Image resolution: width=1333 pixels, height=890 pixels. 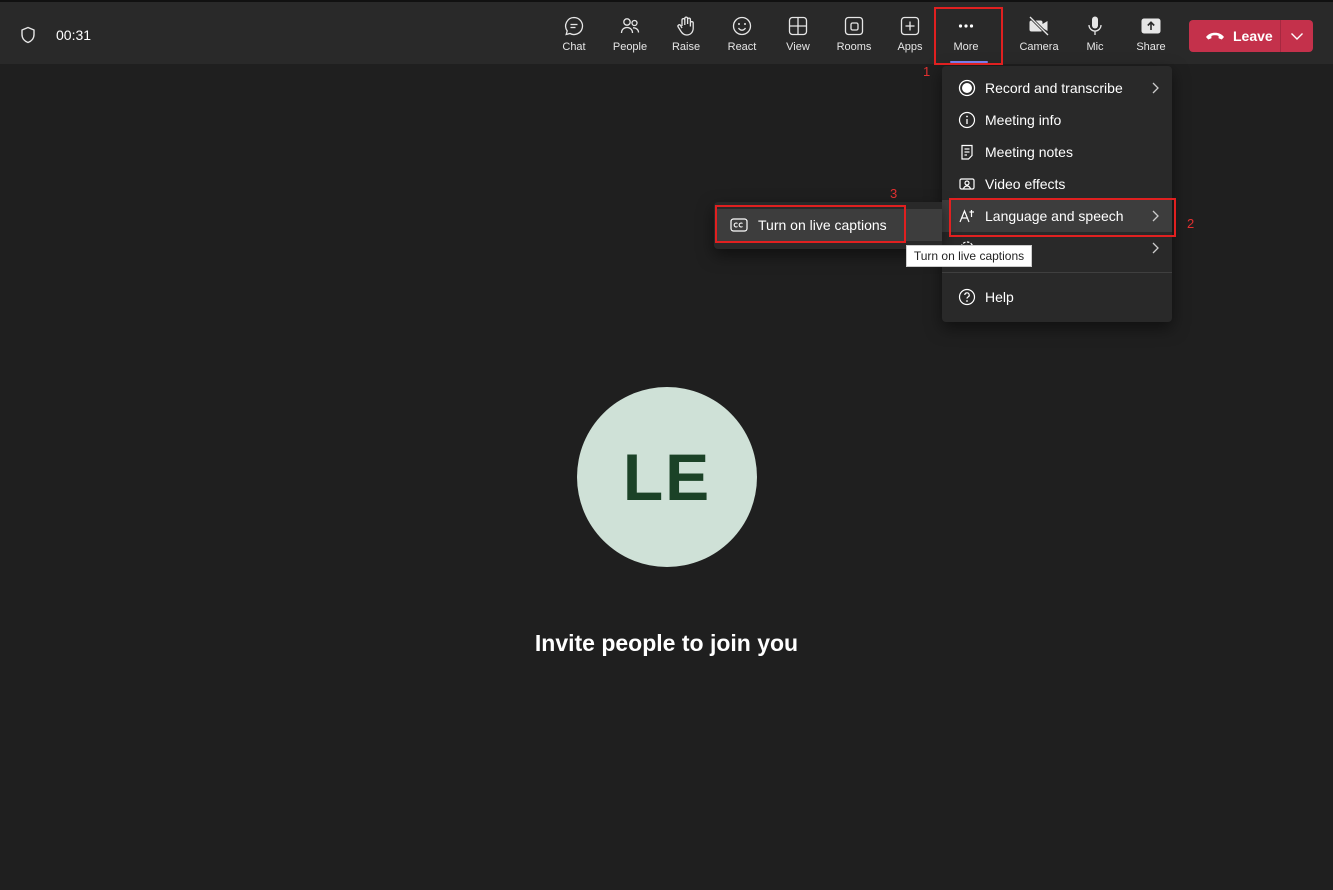 What do you see at coordinates (999, 297) in the screenshot?
I see `menu-item-label: Help` at bounding box center [999, 297].